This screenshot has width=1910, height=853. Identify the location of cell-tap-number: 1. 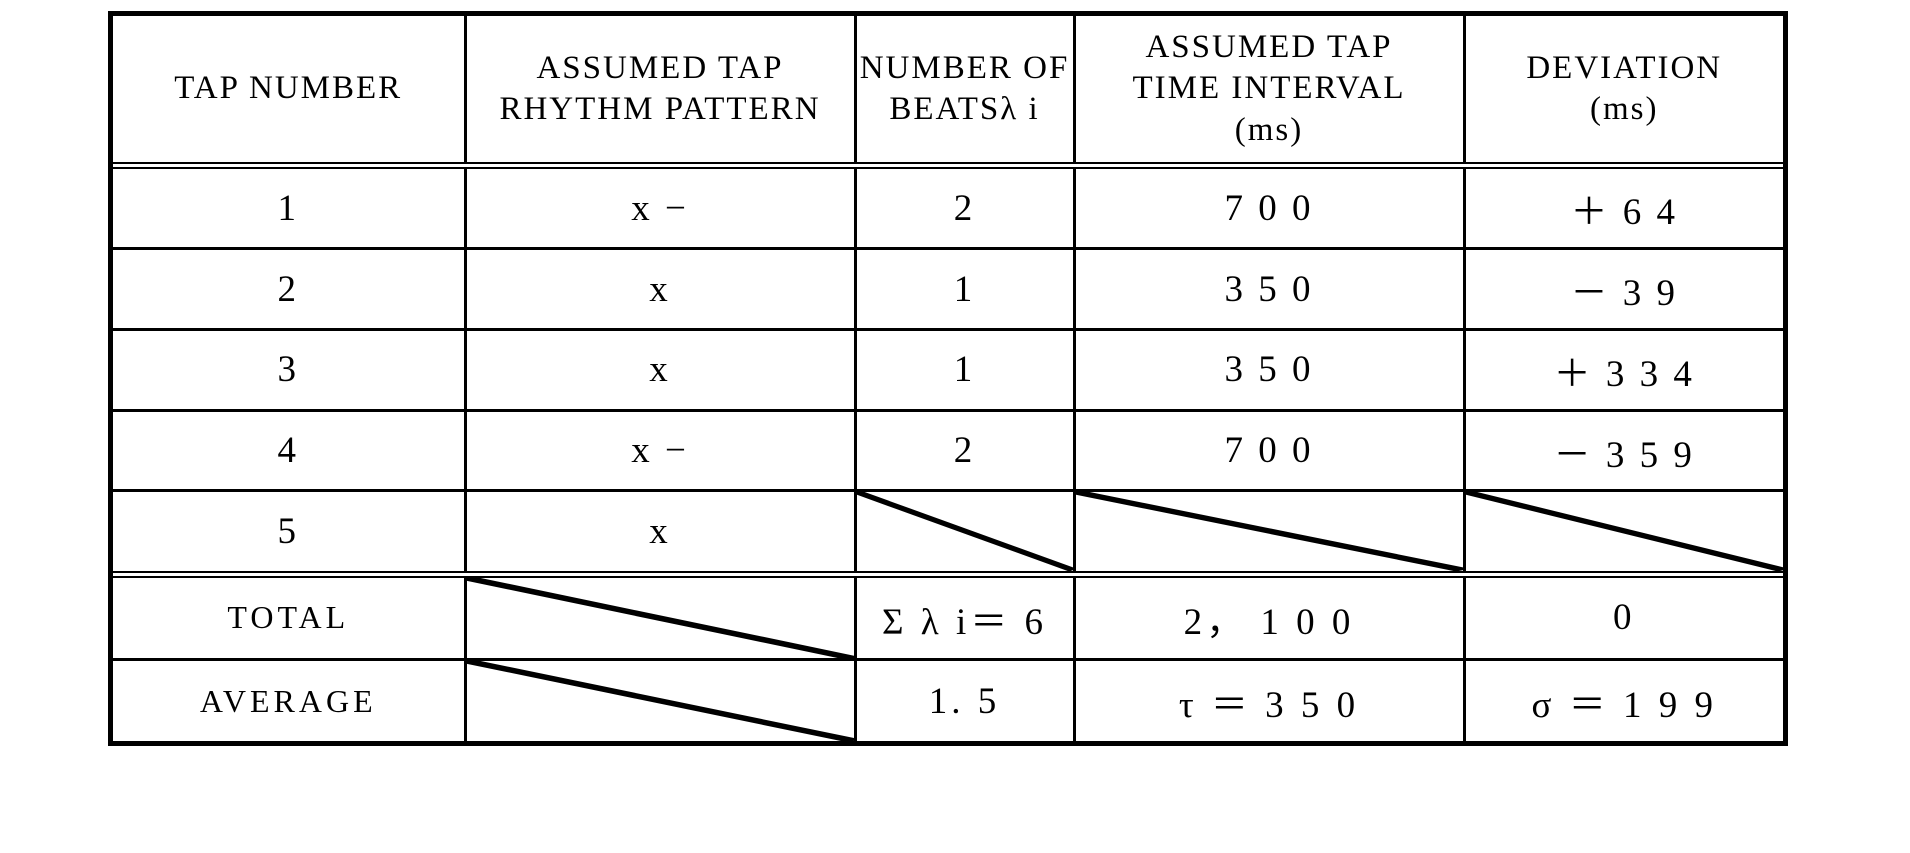
(290, 207).